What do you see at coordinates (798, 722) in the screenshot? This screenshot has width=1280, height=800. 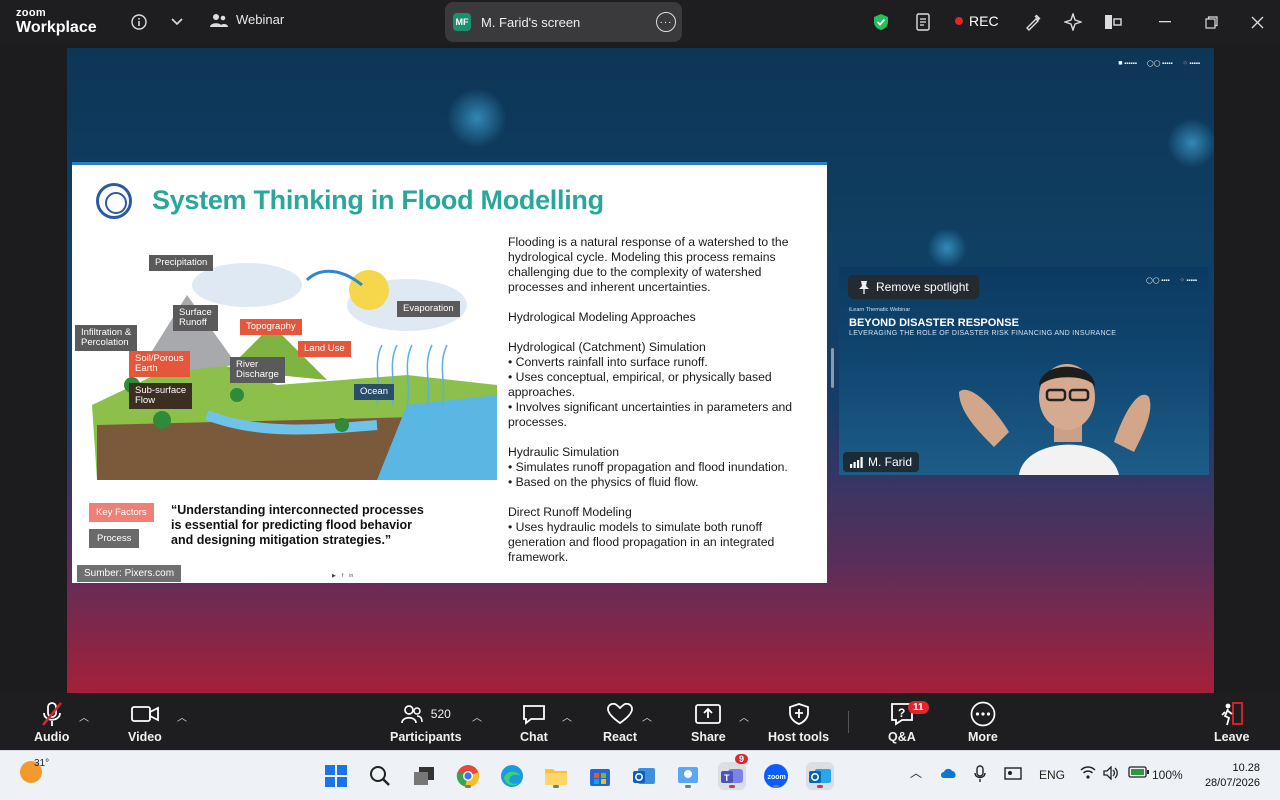 I see `host-tools-button: Host tools` at bounding box center [798, 722].